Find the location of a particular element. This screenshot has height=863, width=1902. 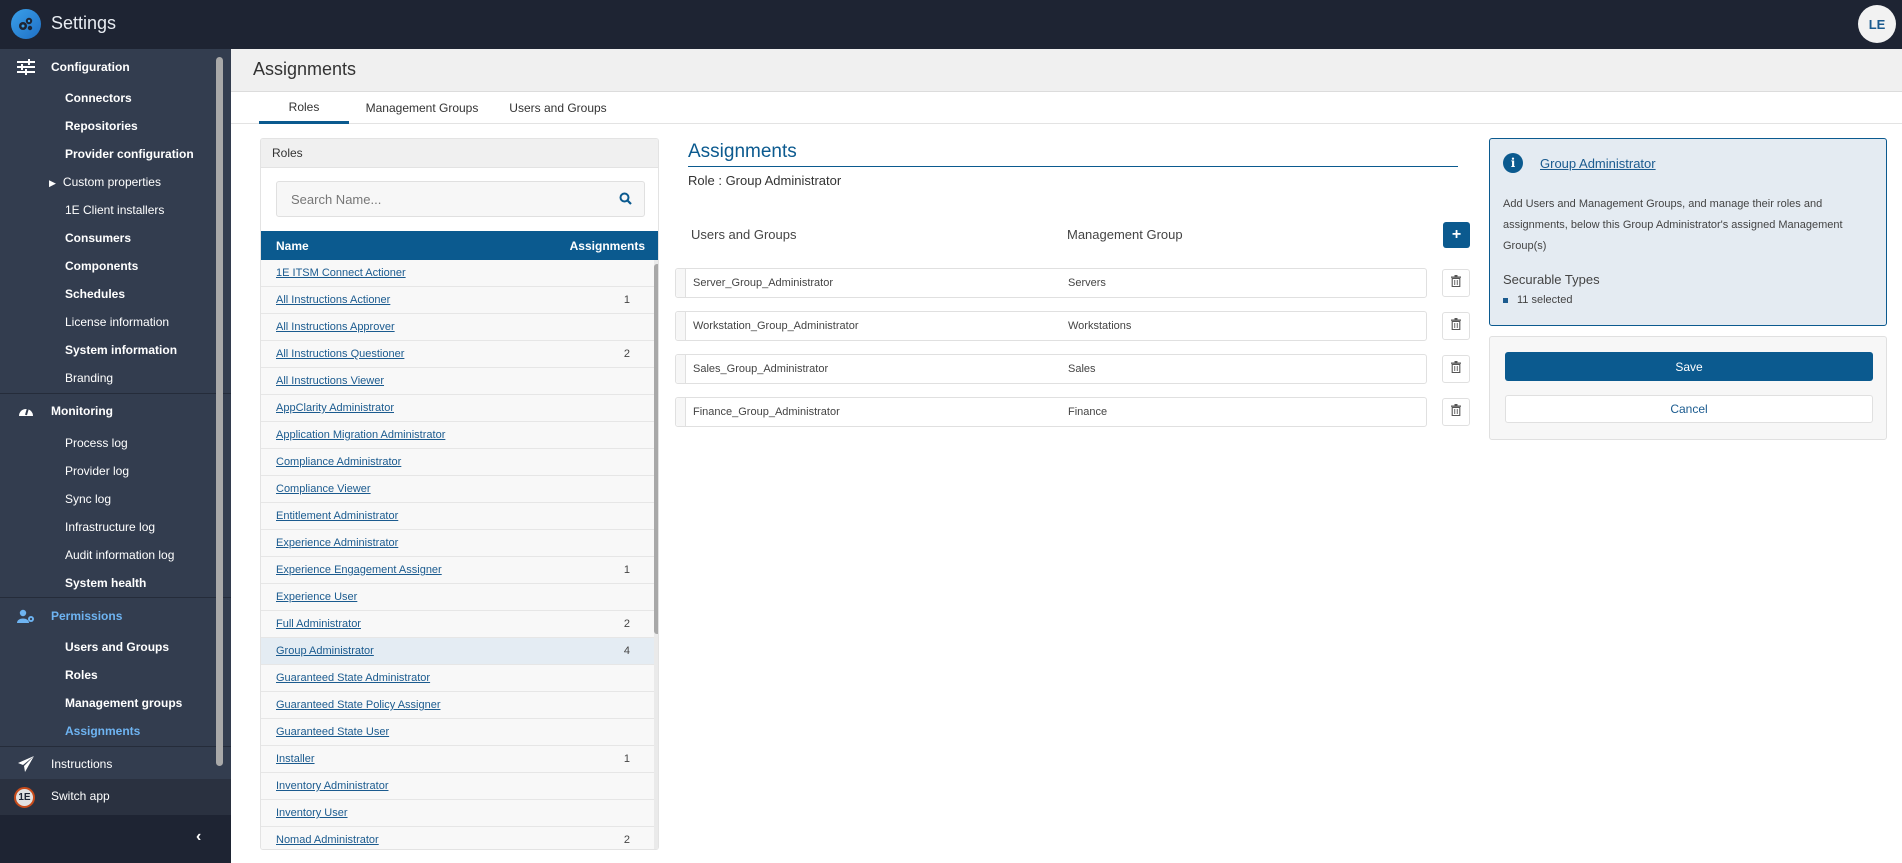

sidebar-item-provider-configuration: Provider configuration is located at coordinates (129, 154).